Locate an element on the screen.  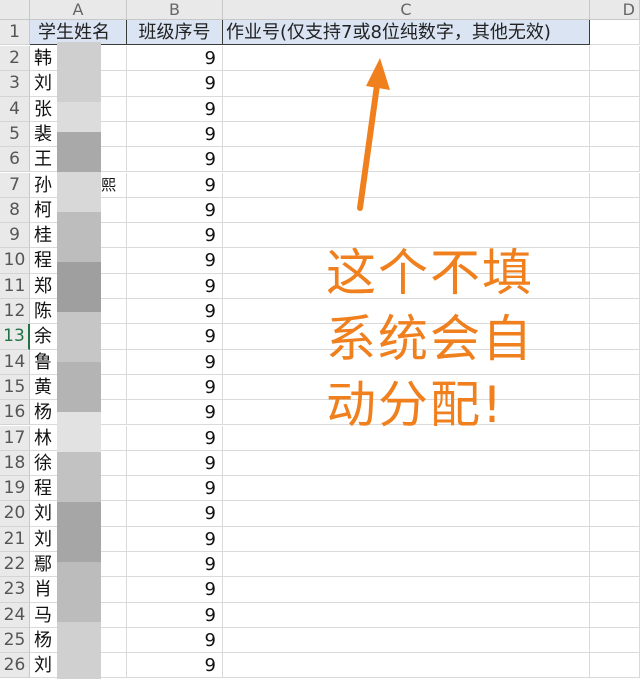
column-header-d: D is located at coordinates (615, 10).